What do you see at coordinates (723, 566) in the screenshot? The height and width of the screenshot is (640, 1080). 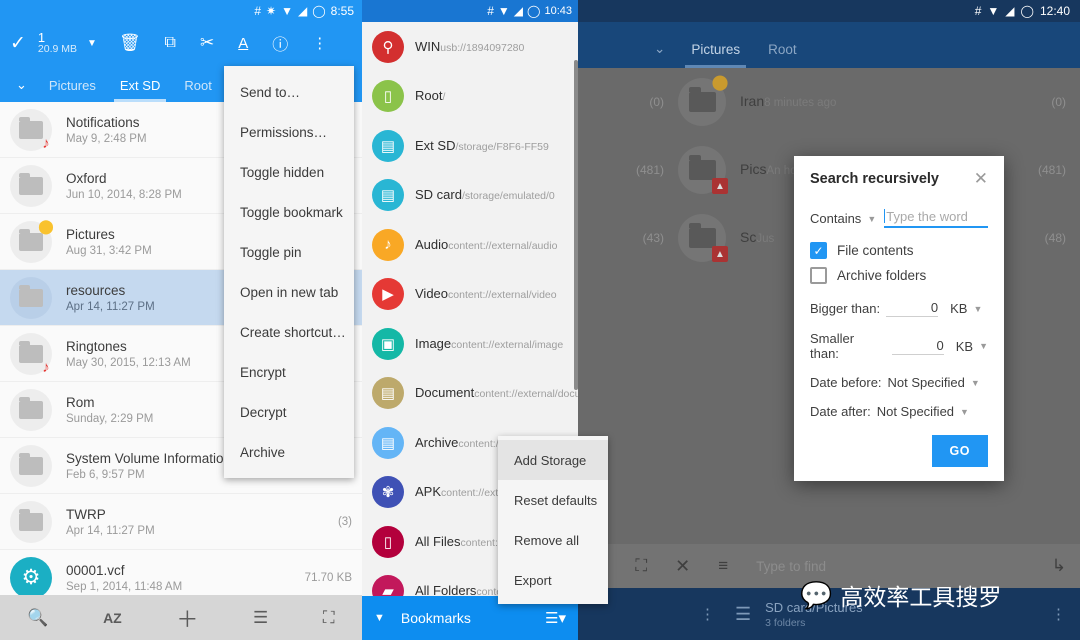 I see `filter-icon: ≡` at bounding box center [723, 566].